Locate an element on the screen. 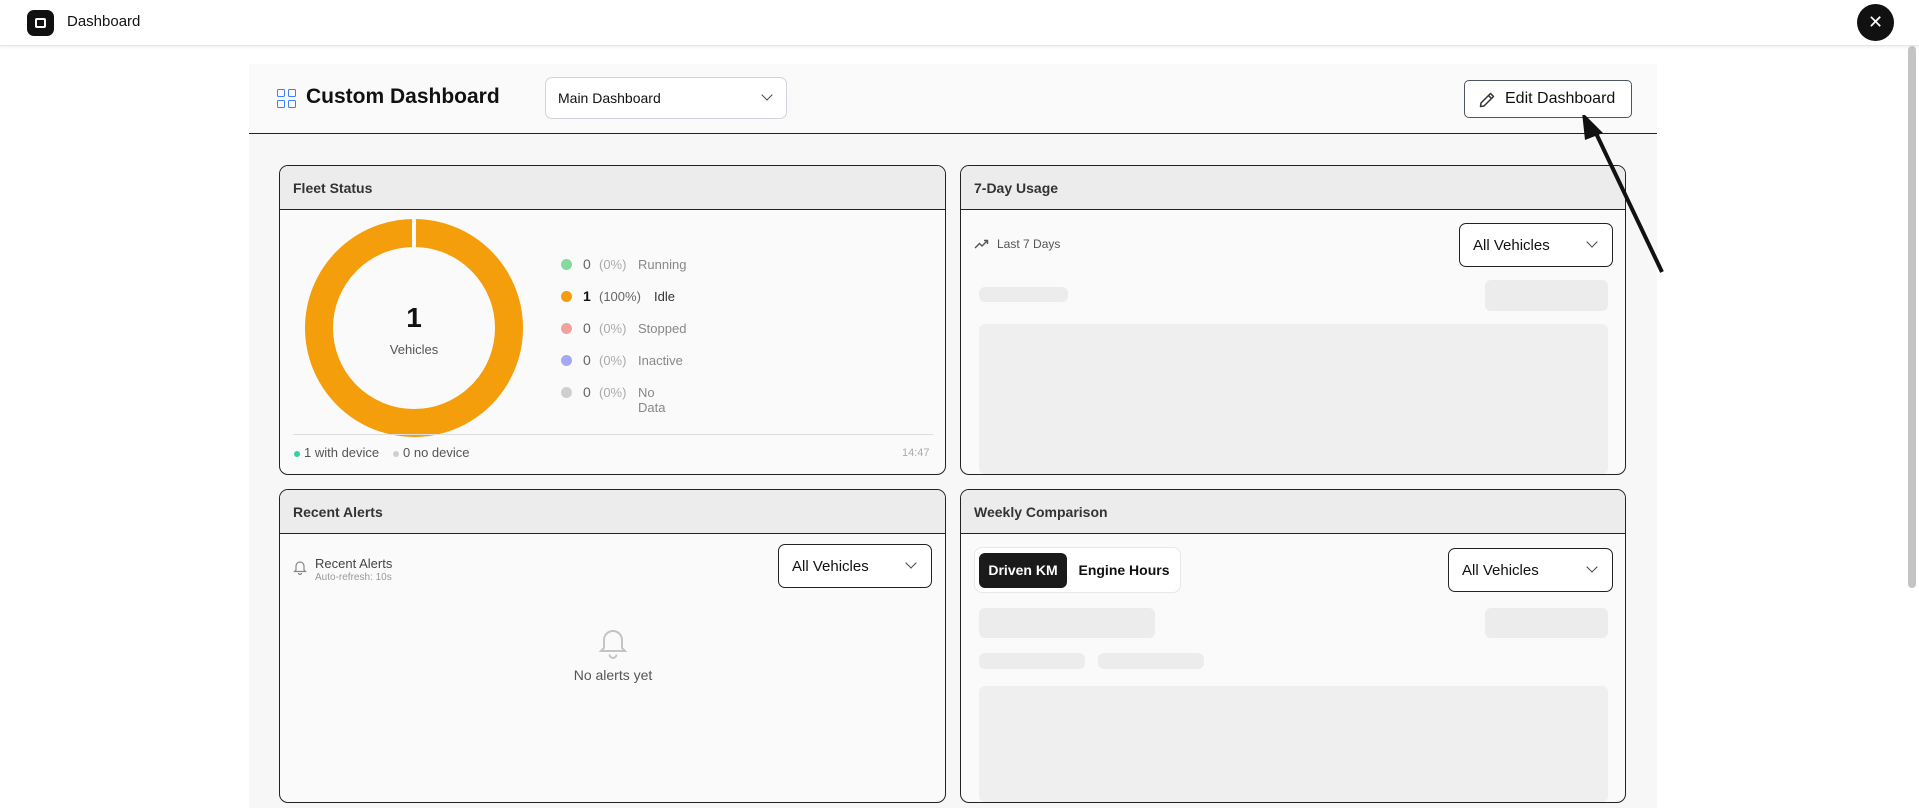 The height and width of the screenshot is (808, 1919). app-logo-icon is located at coordinates (40, 23).